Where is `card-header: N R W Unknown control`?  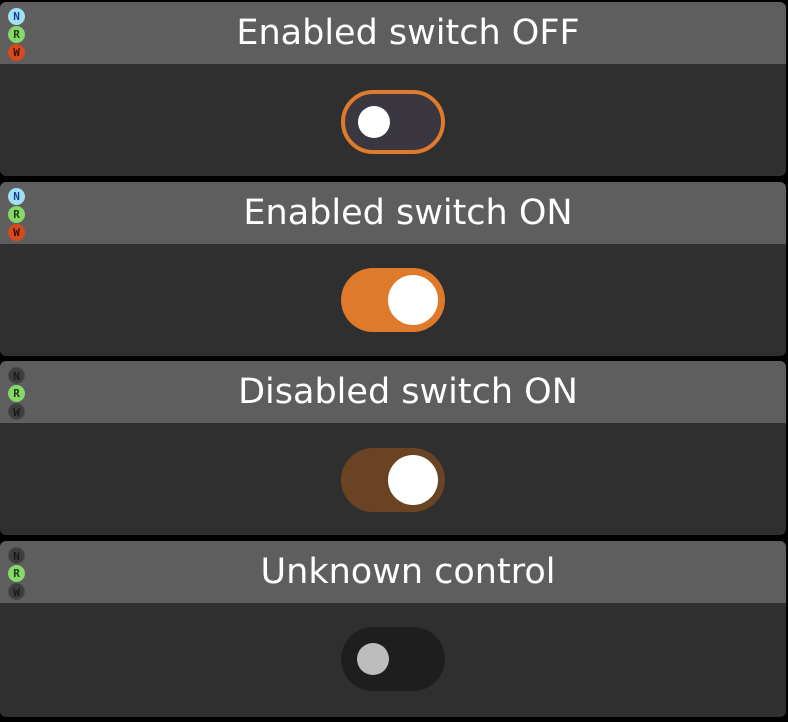
card-header: N R W Unknown control is located at coordinates (393, 572).